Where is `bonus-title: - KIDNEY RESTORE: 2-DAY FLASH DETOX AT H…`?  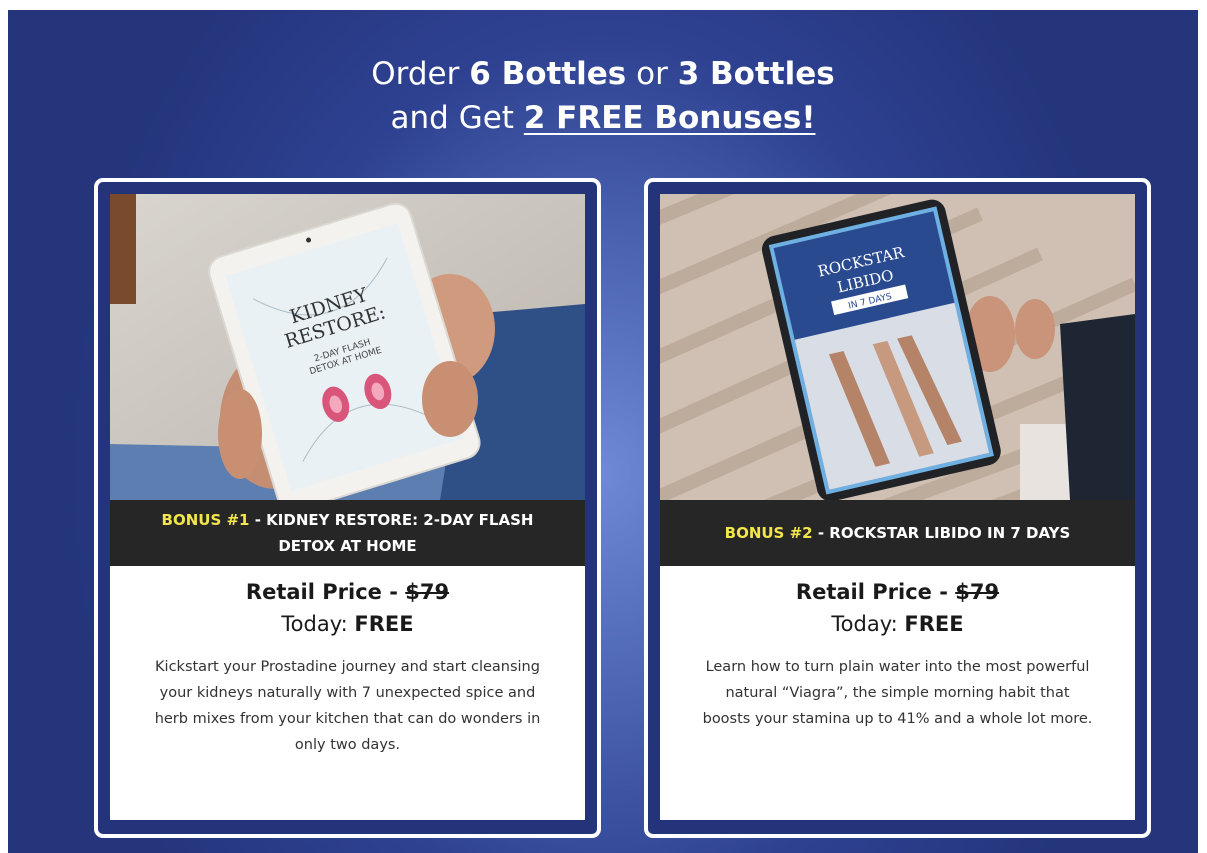
bonus-title: - KIDNEY RESTORE: 2-DAY FLASH DETOX AT H… is located at coordinates (391, 533).